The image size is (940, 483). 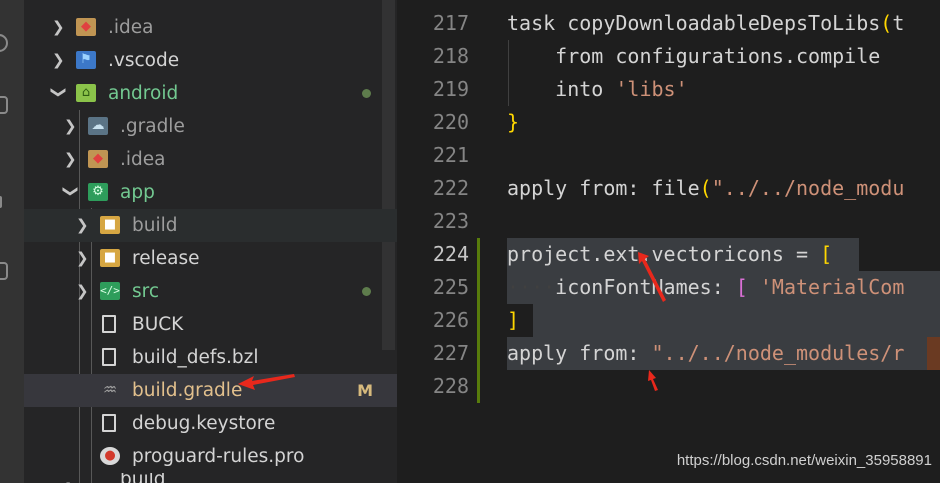 I want to click on tree-item-label: src, so click(x=146, y=291).